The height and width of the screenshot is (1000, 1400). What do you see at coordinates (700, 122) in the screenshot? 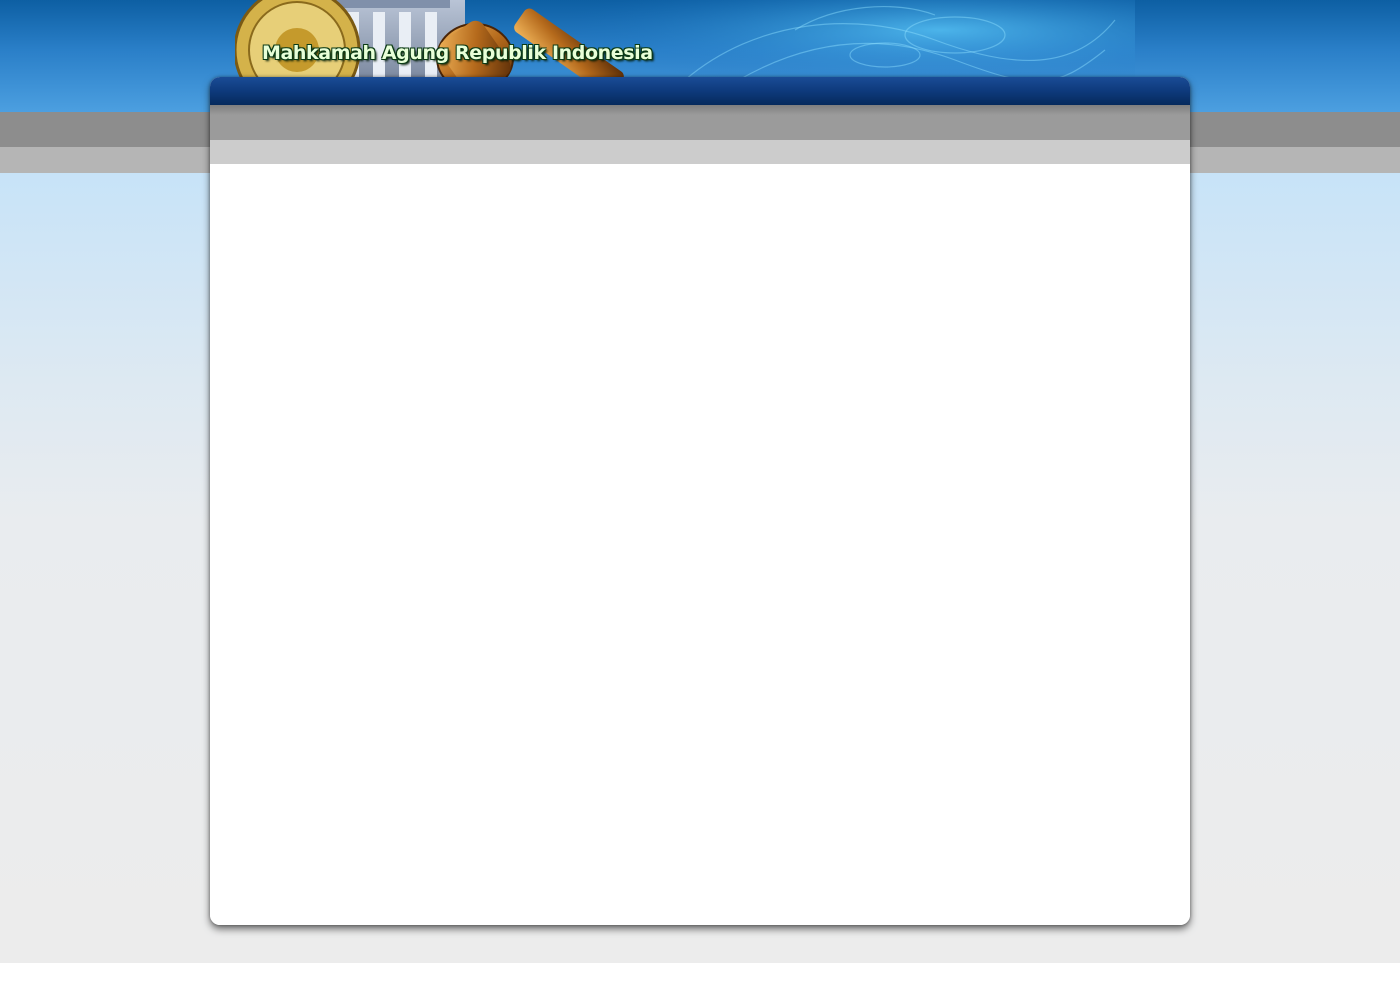
I see `sub-navigation-bar` at bounding box center [700, 122].